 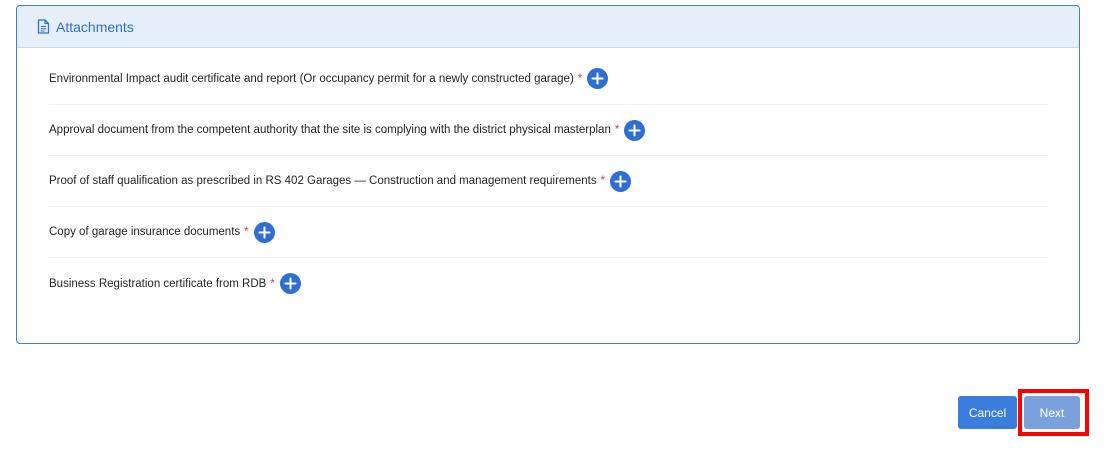 What do you see at coordinates (549, 232) in the screenshot?
I see `attachment-row: Copy of garage insurance documents *` at bounding box center [549, 232].